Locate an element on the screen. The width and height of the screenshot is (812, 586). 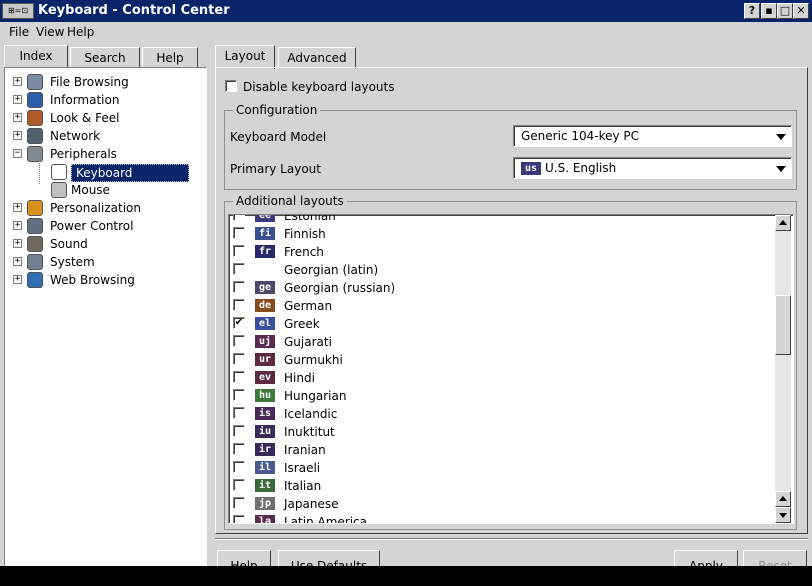
minimize-button: ▪ is located at coordinates (769, 11).